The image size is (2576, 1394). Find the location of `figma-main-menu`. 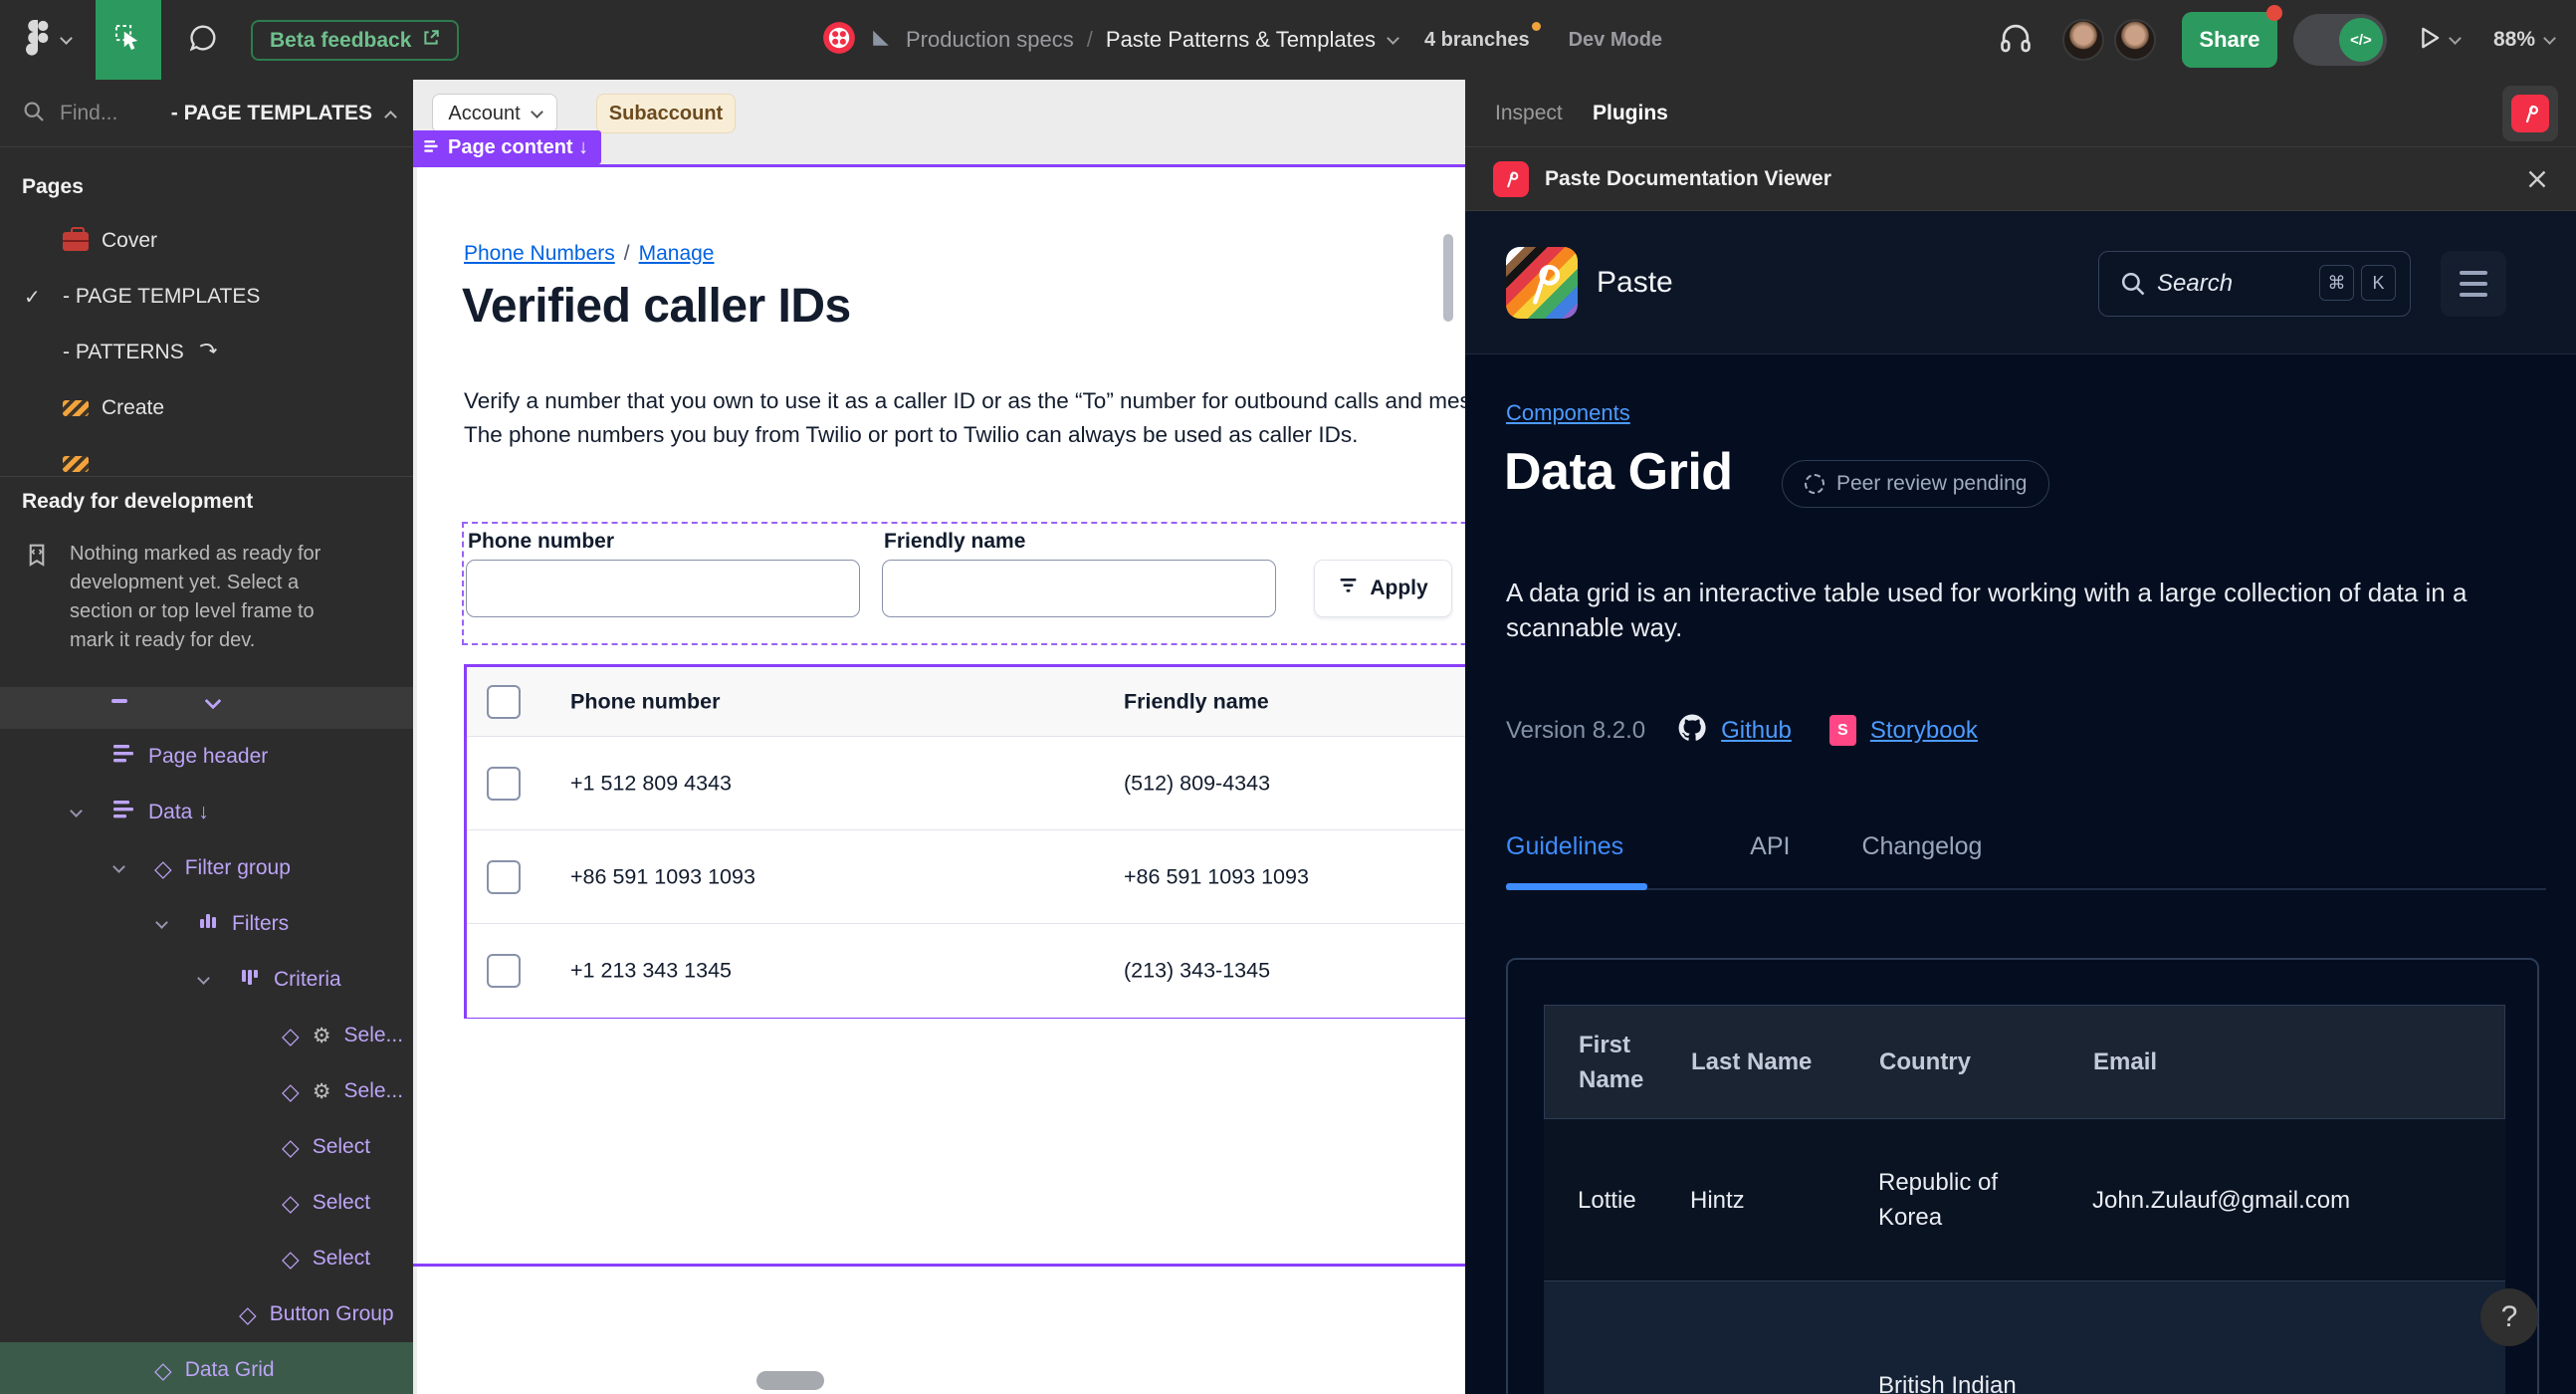

figma-main-menu is located at coordinates (49, 40).